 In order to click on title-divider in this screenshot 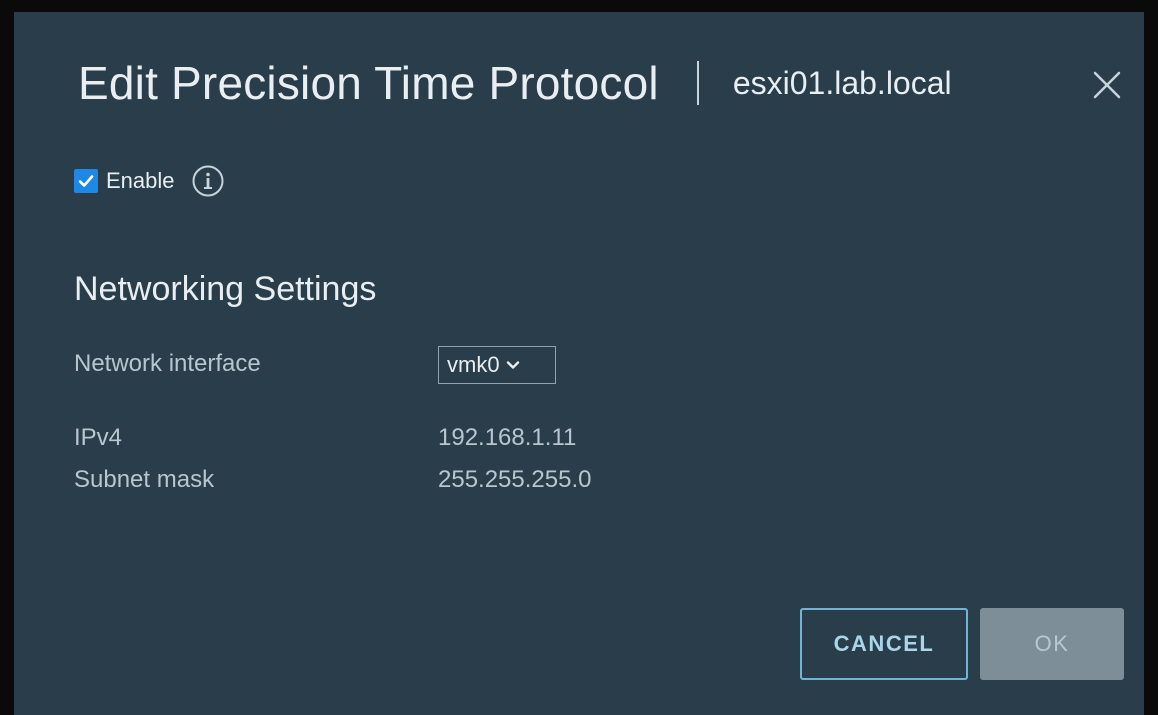, I will do `click(697, 83)`.